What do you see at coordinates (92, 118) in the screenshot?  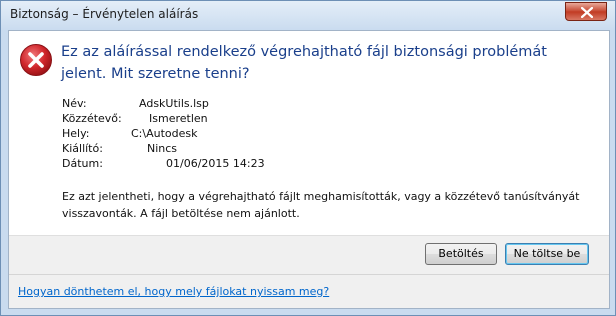 I see `detail-label: Közzétevő:` at bounding box center [92, 118].